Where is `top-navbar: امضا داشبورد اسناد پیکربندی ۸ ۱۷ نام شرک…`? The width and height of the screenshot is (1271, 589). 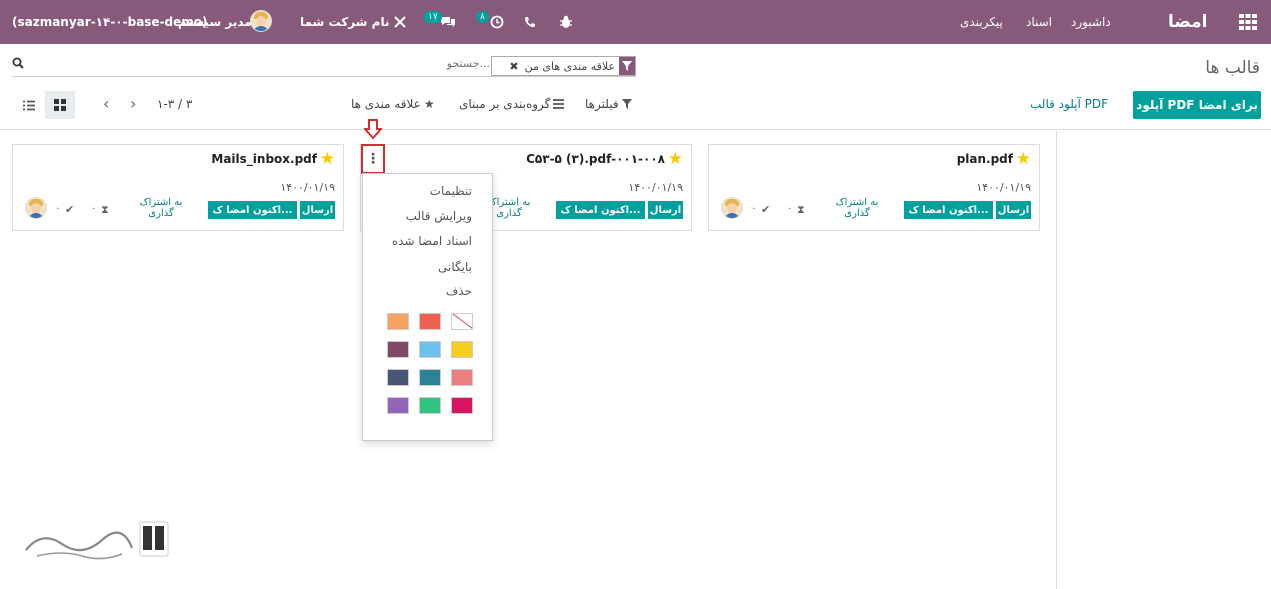 top-navbar: امضا داشبورد اسناد پیکربندی ۸ ۱۷ نام شرک… is located at coordinates (635, 22).